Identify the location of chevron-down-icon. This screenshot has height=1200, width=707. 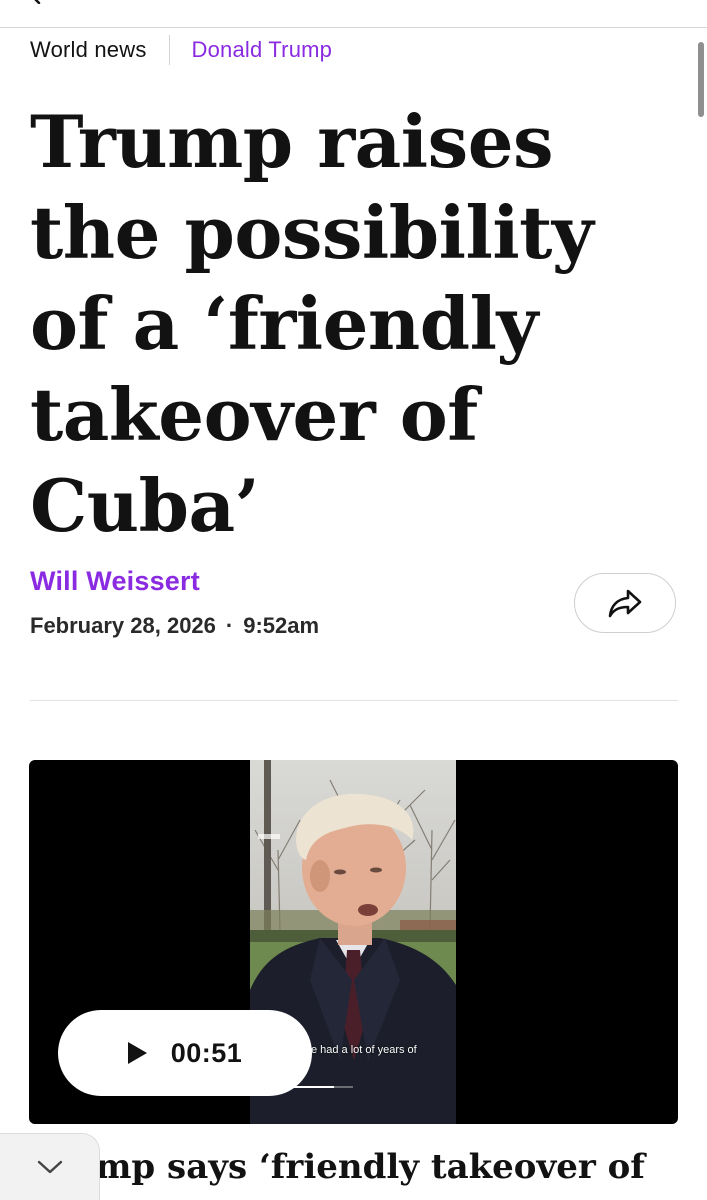
(49, 1167).